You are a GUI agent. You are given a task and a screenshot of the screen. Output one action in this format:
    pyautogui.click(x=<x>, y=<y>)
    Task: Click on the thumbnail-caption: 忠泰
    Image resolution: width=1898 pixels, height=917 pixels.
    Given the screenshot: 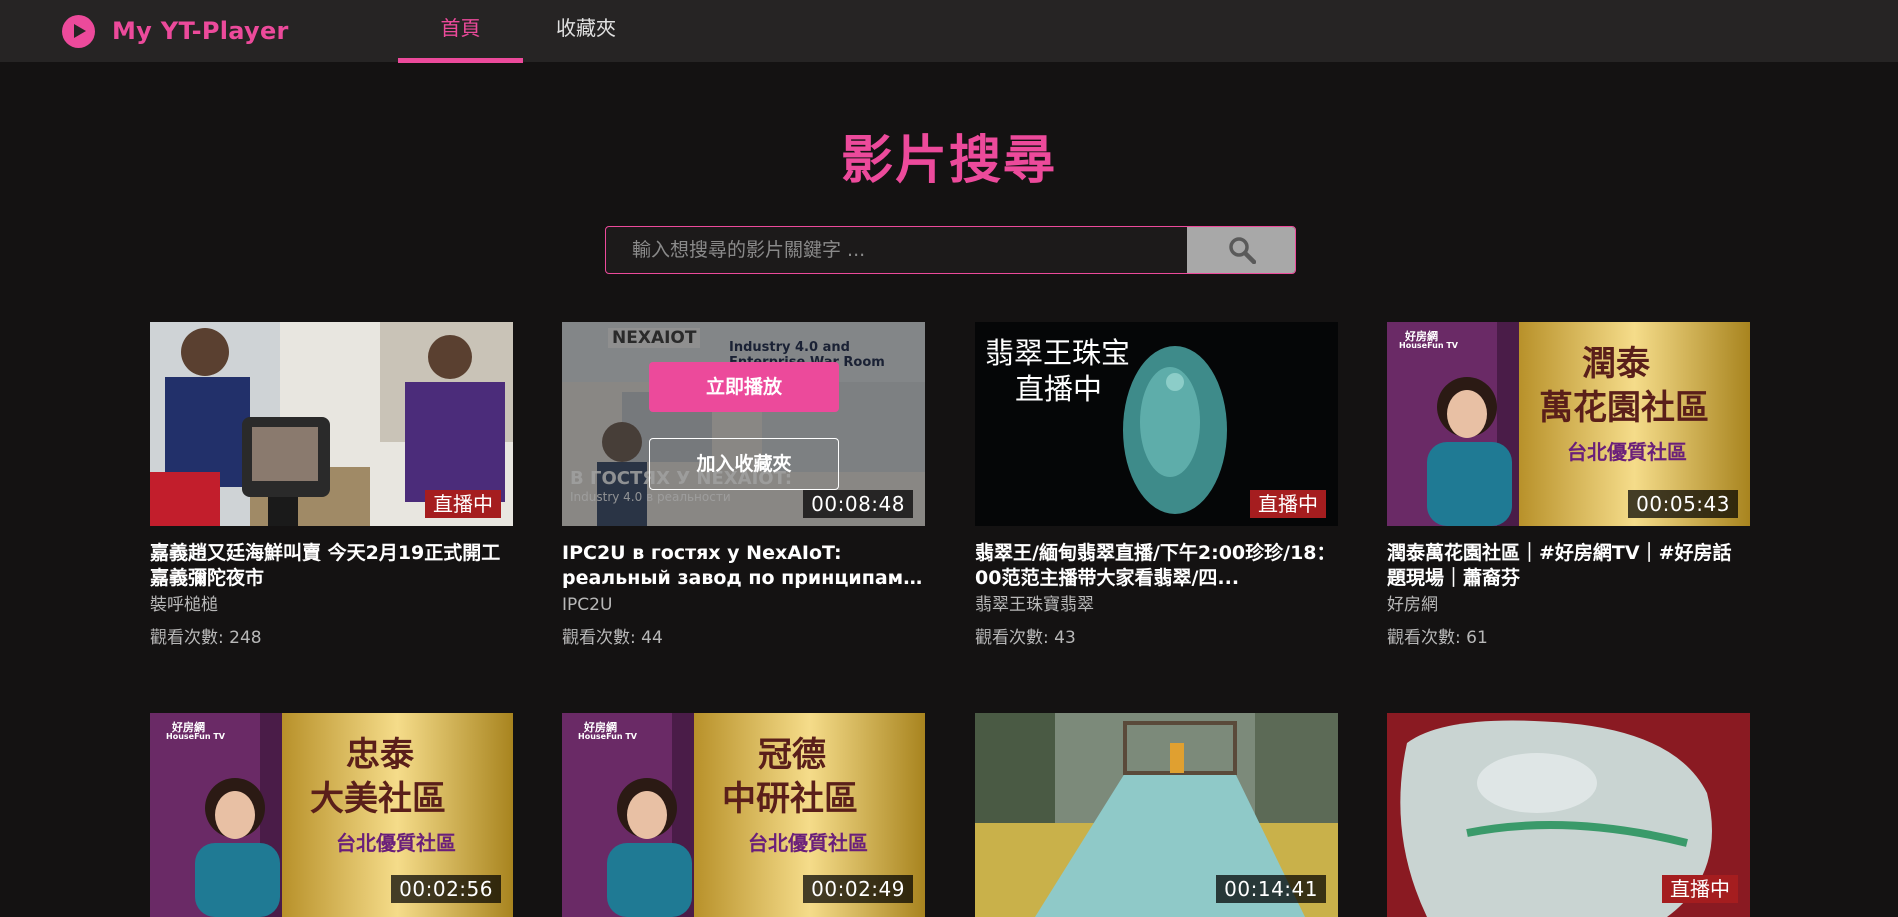 What is the action you would take?
    pyautogui.click(x=380, y=755)
    